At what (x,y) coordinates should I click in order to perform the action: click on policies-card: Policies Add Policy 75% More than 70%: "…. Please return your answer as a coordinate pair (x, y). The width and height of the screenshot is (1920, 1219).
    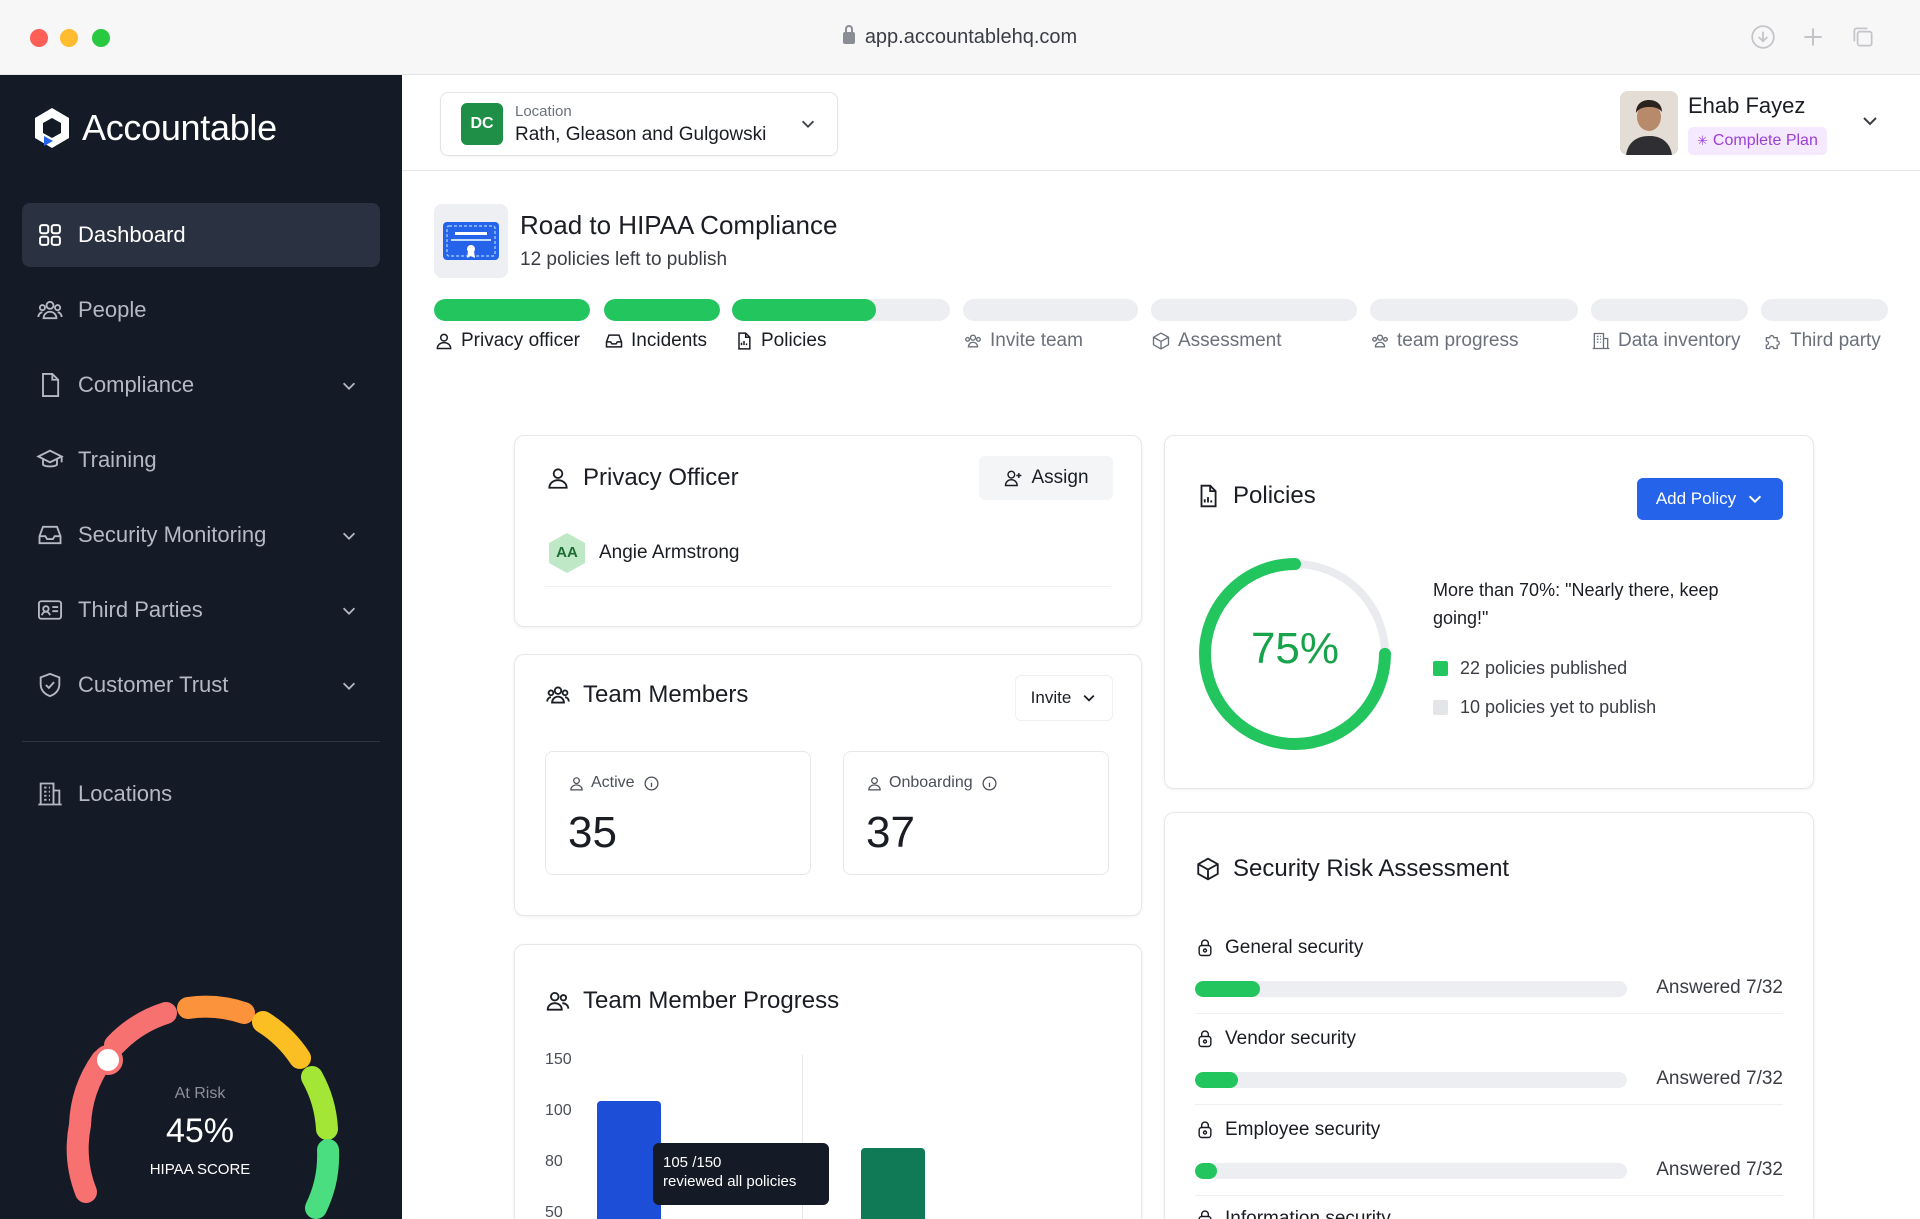
    Looking at the image, I should click on (1489, 612).